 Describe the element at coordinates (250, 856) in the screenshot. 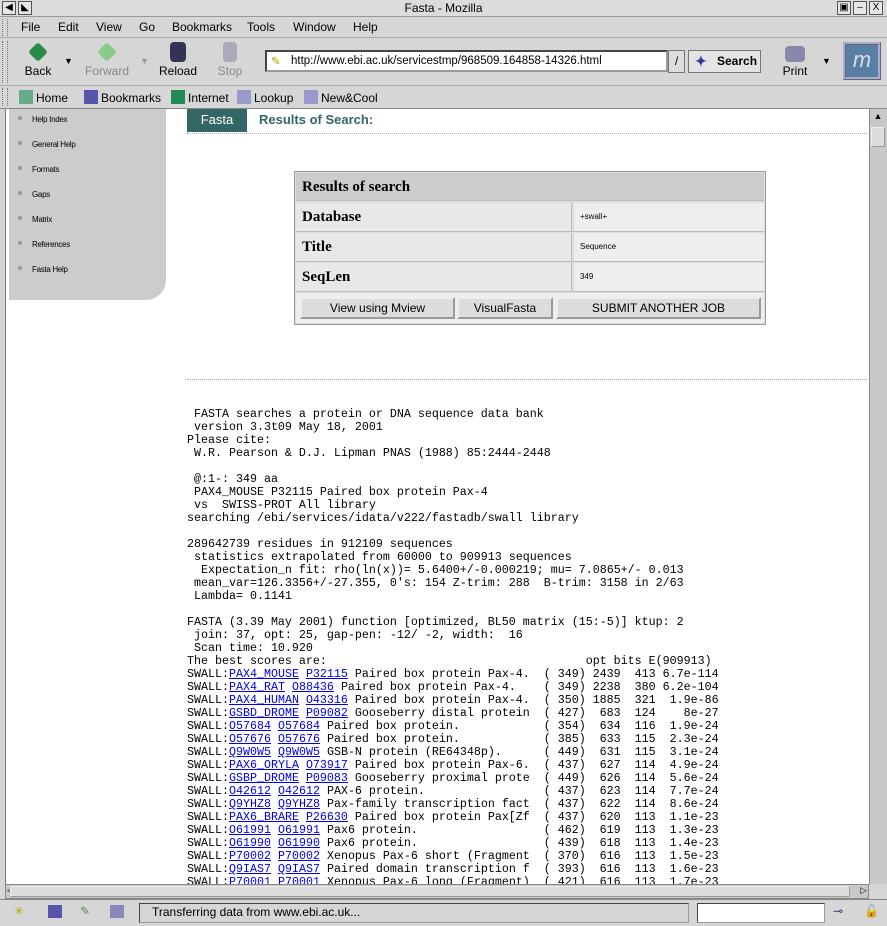

I see `entry-id-link: P70002` at that location.